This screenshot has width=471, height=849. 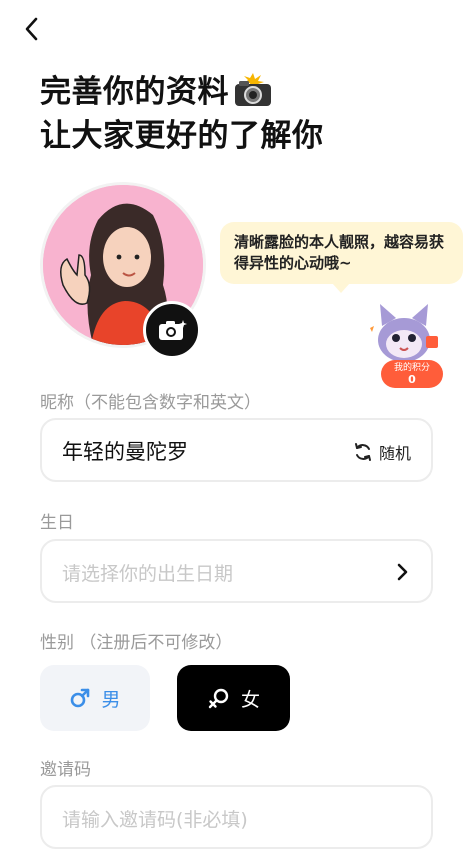 What do you see at coordinates (80, 698) in the screenshot?
I see `male-symbol-icon` at bounding box center [80, 698].